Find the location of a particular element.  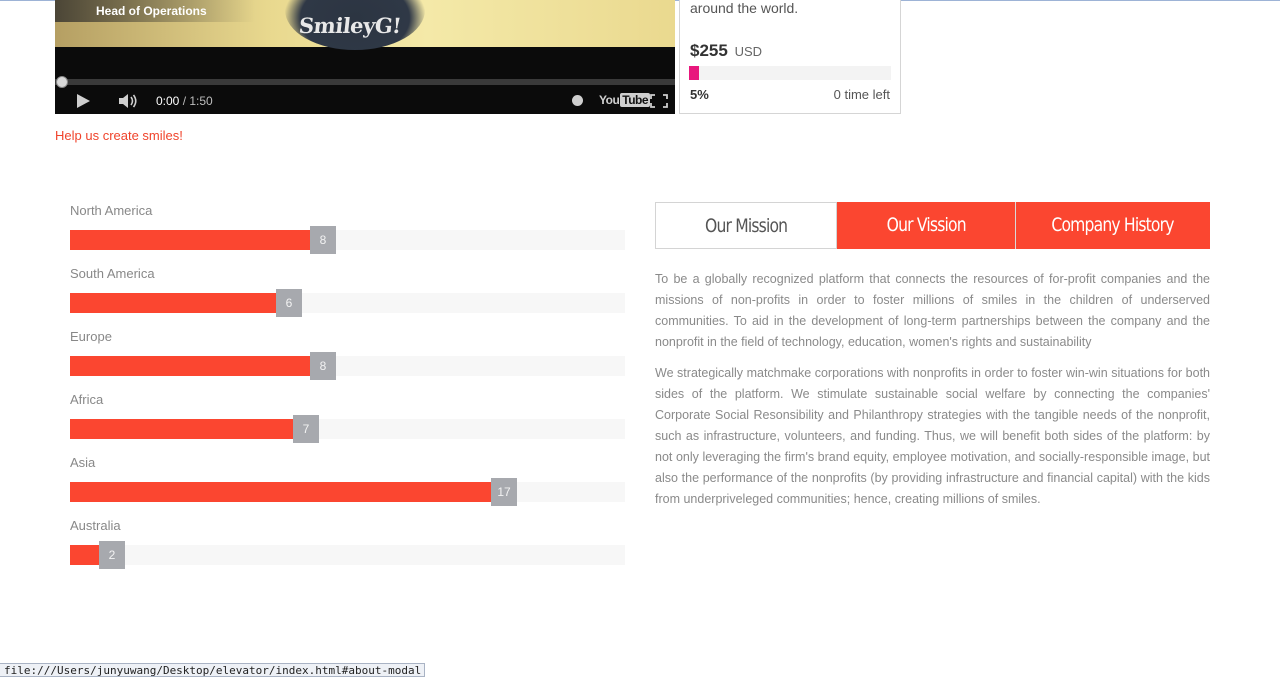

region-bar-track: 6 is located at coordinates (347, 303).